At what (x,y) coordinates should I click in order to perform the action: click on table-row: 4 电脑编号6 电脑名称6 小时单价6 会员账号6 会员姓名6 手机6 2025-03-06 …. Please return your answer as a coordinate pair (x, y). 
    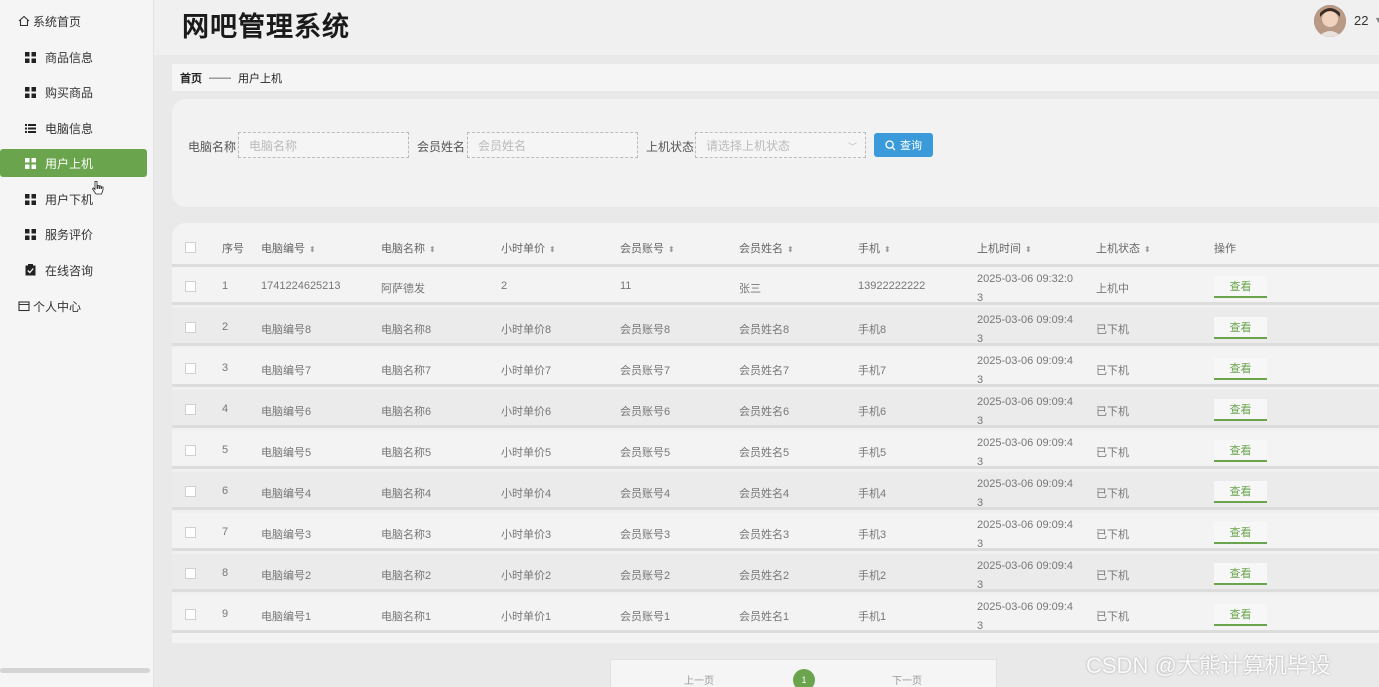
    Looking at the image, I should click on (775, 409).